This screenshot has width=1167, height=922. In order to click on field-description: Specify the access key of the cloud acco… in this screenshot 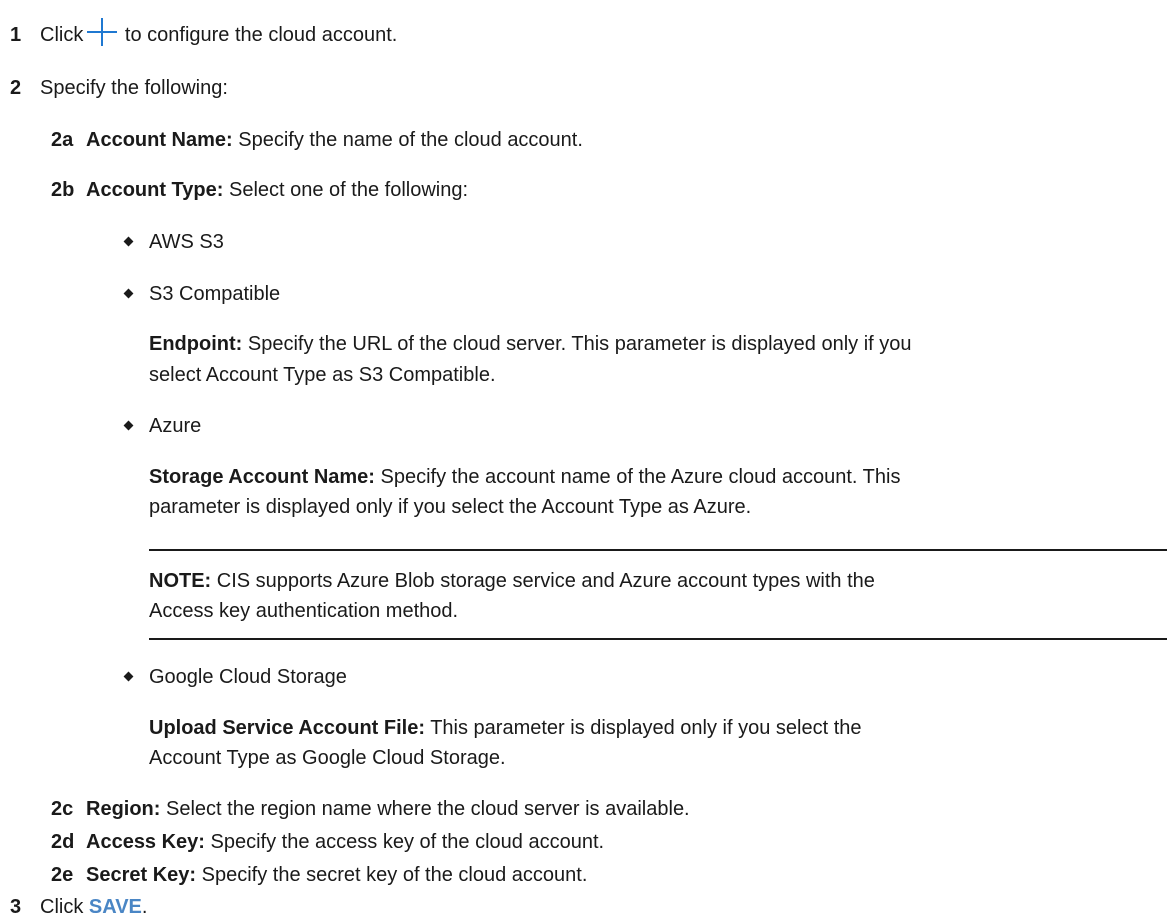, I will do `click(404, 842)`.